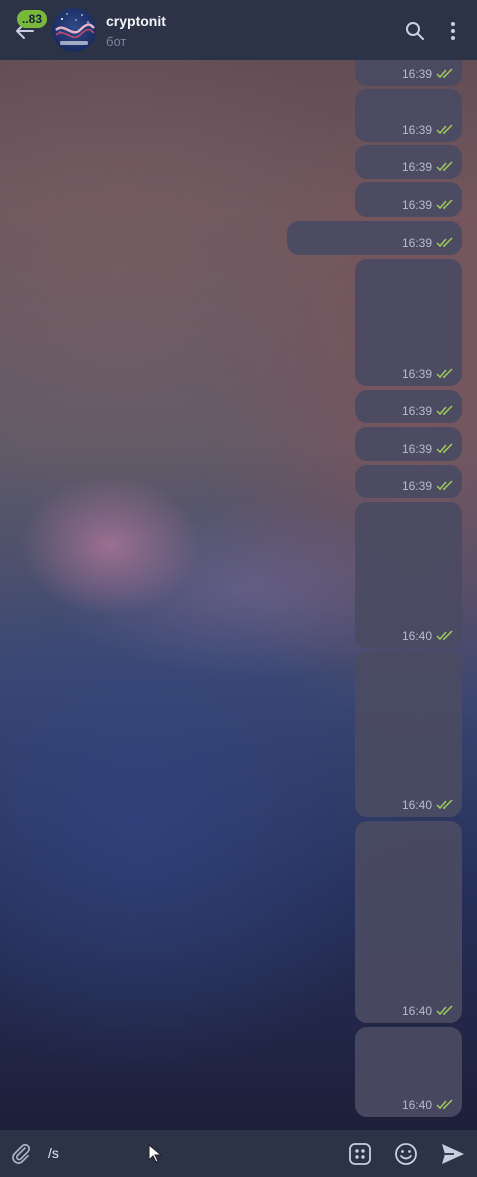  I want to click on message-input, so click(193, 1153).